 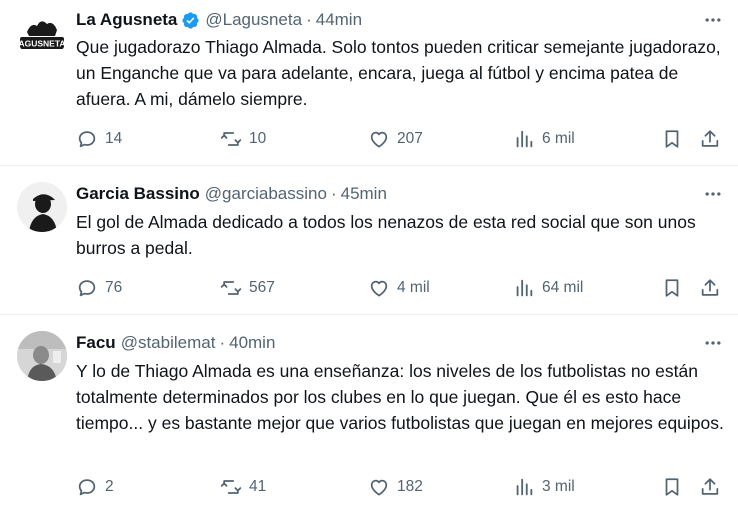 I want to click on reply-button: 2, so click(x=95, y=487).